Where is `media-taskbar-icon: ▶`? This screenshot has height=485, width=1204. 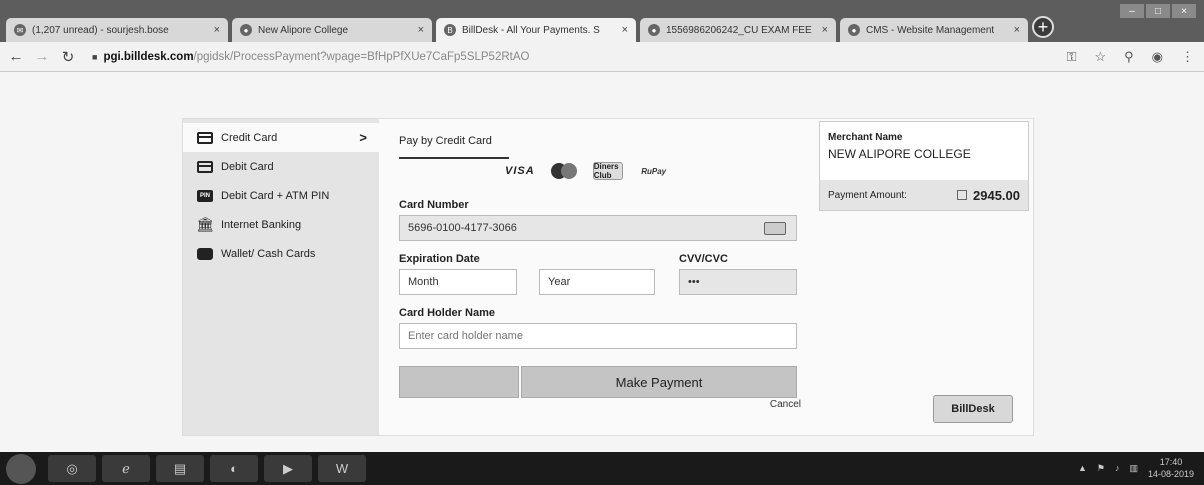 media-taskbar-icon: ▶ is located at coordinates (288, 468).